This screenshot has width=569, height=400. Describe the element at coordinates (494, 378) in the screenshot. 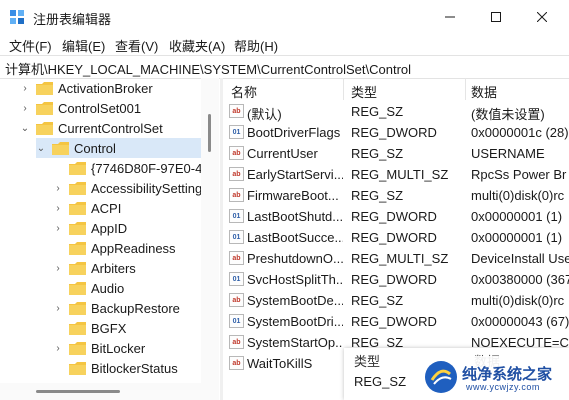

I see `watermark: 纯净系统之家 www.ycwjzy.com` at that location.